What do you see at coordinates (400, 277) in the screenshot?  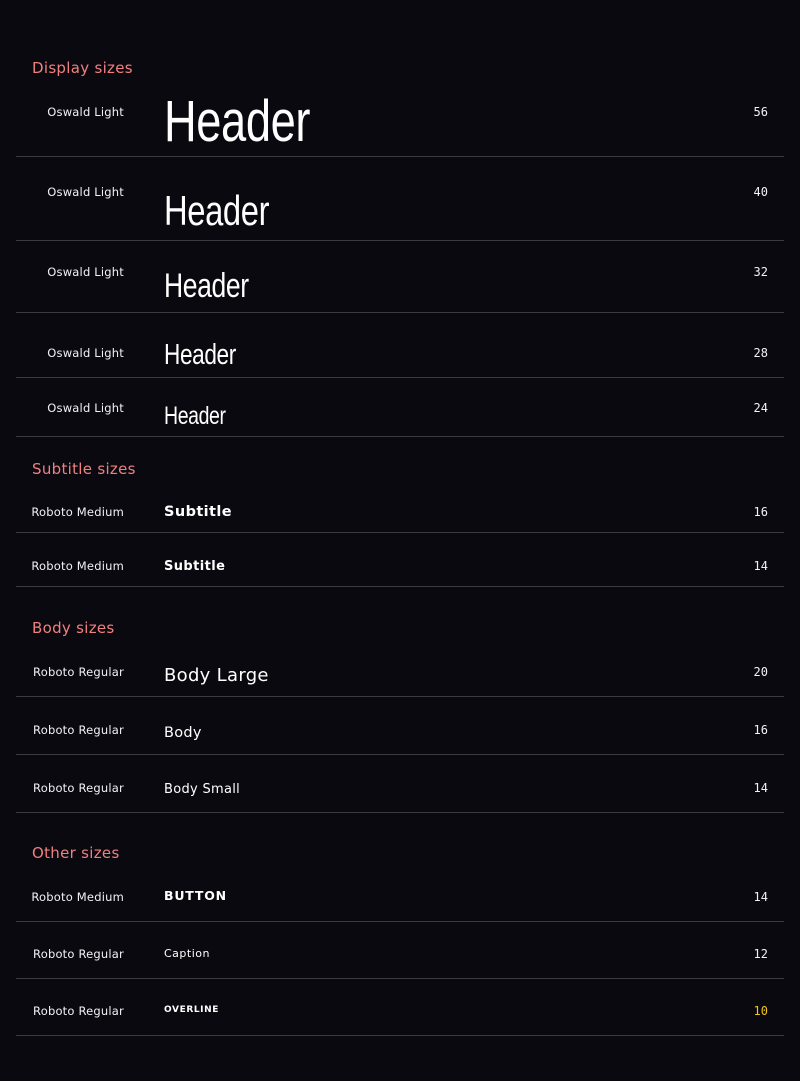 I see `type-row-display-32: Oswald Light Header 32` at bounding box center [400, 277].